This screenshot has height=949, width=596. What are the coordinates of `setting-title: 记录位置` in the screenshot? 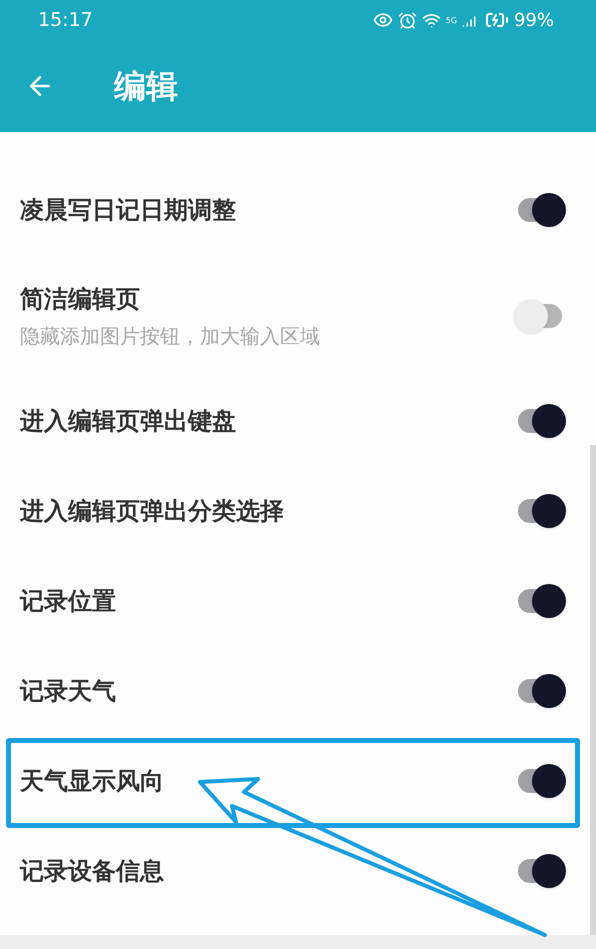 It's located at (68, 601).